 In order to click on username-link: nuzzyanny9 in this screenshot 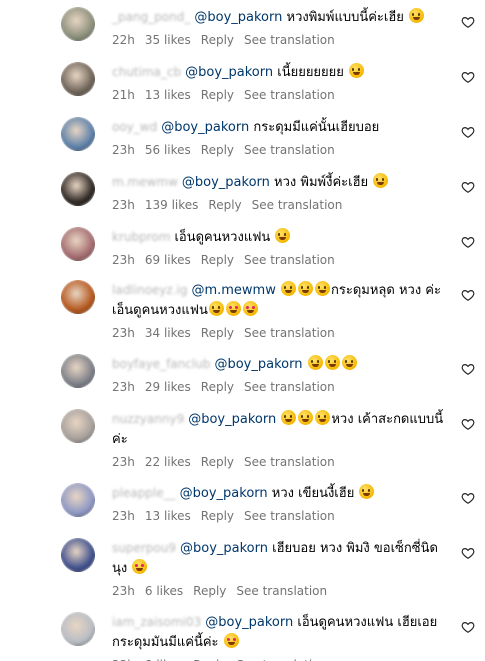, I will do `click(148, 419)`.